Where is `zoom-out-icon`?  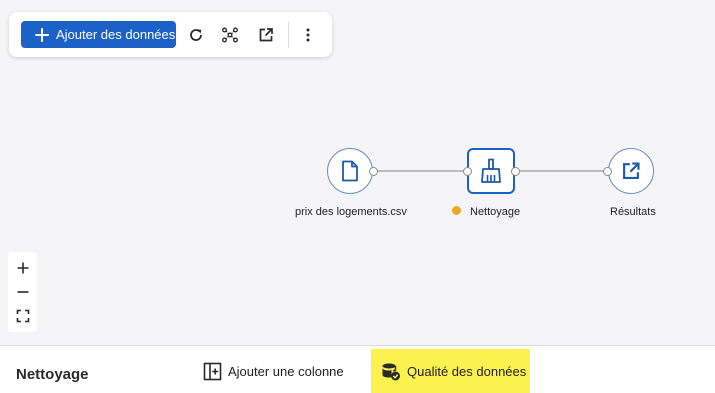 zoom-out-icon is located at coordinates (23, 292).